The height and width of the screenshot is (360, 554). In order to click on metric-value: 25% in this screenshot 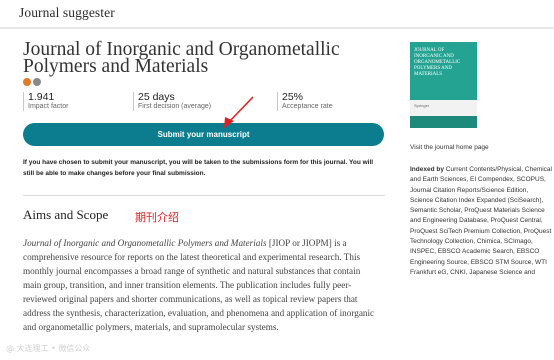, I will do `click(293, 97)`.